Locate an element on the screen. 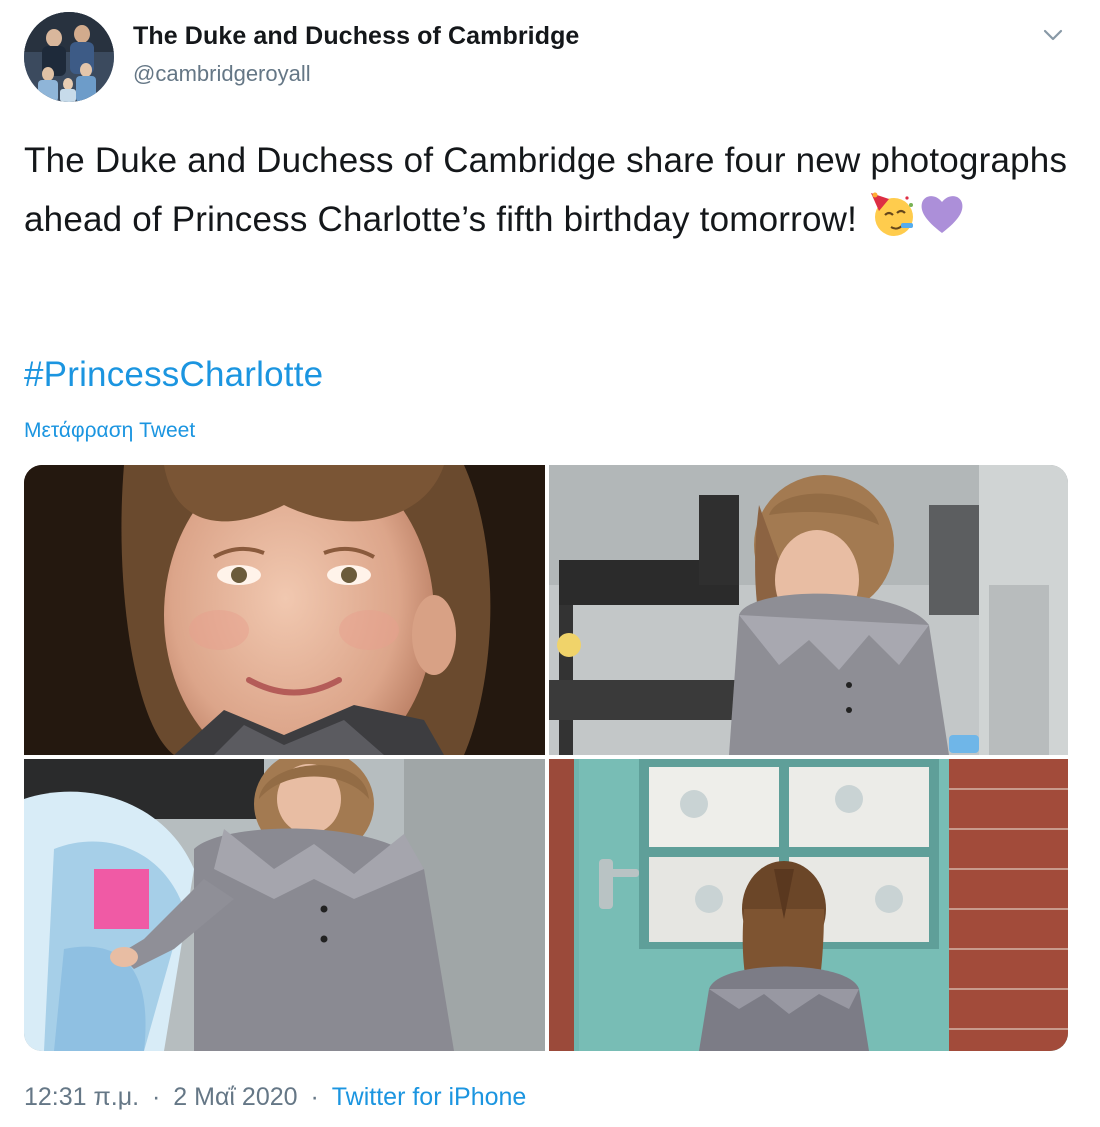 This screenshot has width=1100, height=1127. photo-charlotte-with-bag is located at coordinates (284, 905).